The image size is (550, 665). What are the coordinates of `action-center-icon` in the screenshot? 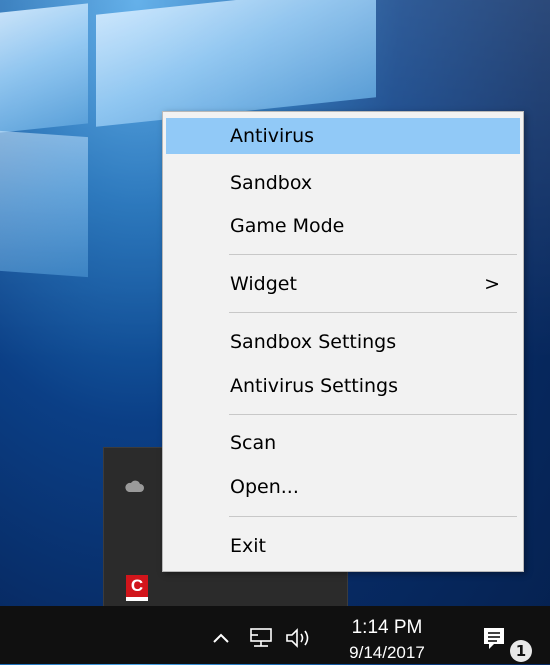 It's located at (494, 638).